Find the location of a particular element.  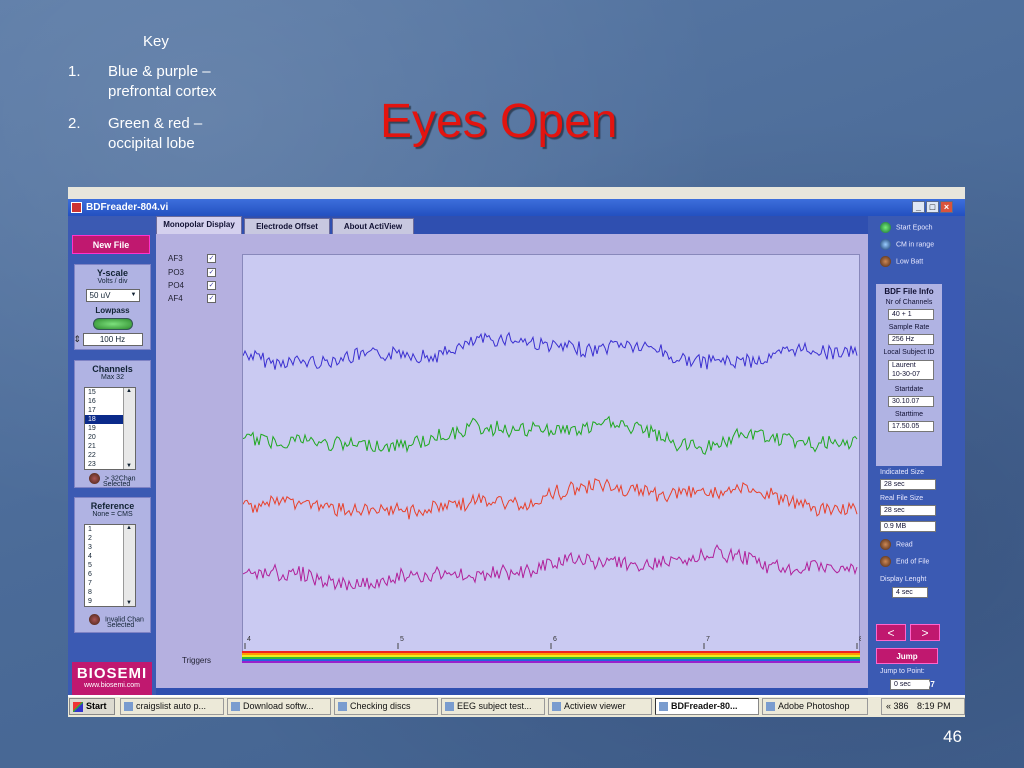

tray-icons: « 386 is located at coordinates (897, 706).